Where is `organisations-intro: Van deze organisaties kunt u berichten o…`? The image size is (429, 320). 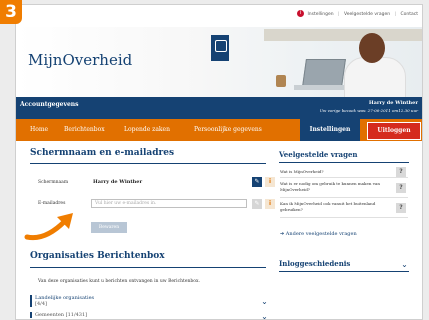
organisations-intro: Van deze organisaties kunt u berichten o… is located at coordinates (119, 281).